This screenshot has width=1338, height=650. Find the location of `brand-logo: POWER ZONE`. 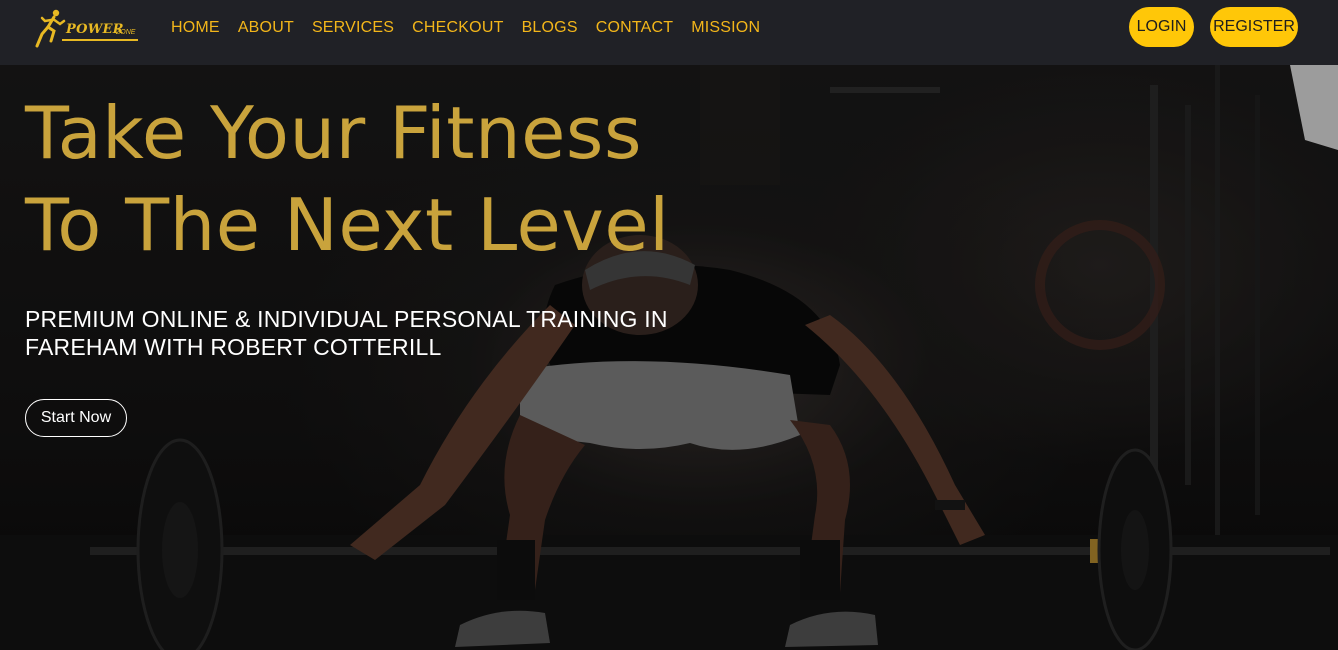

brand-logo: POWER ZONE is located at coordinates (89, 28).